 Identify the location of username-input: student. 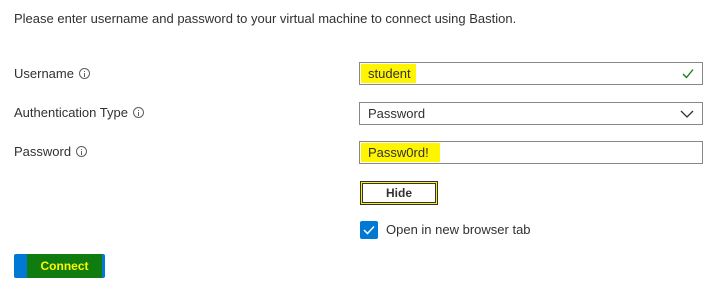
(531, 73).